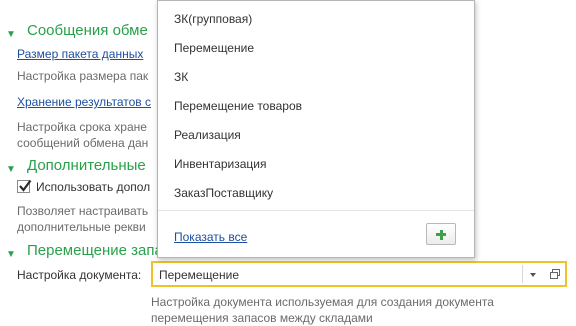  What do you see at coordinates (181, 77) in the screenshot?
I see `list-item: ЗК` at bounding box center [181, 77].